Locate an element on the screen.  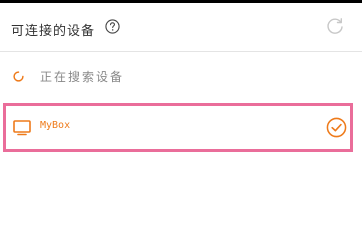
refresh-icon is located at coordinates (335, 27).